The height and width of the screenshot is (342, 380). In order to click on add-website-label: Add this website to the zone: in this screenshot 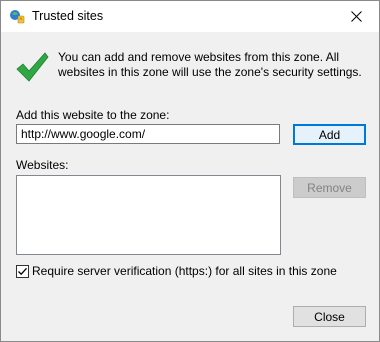, I will do `click(93, 115)`.